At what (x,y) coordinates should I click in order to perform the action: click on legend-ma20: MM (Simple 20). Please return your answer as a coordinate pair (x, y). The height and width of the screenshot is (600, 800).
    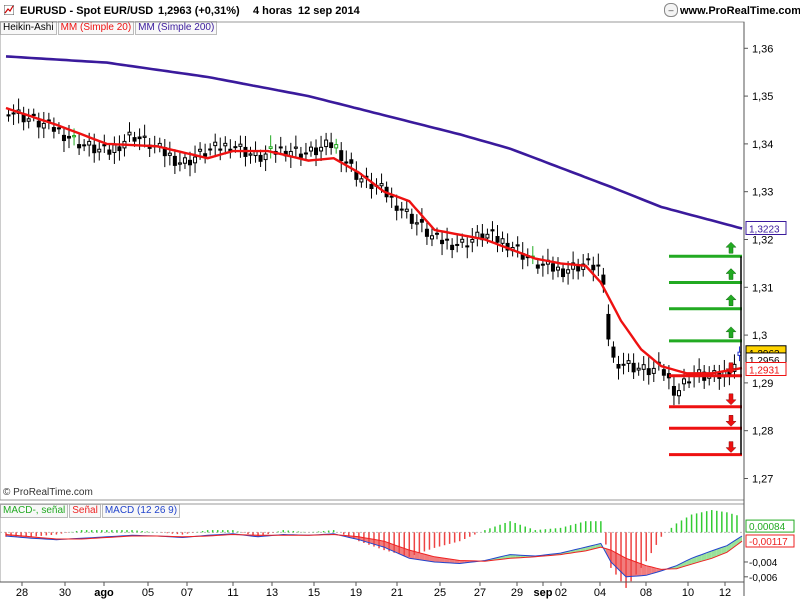
    Looking at the image, I should click on (96, 28).